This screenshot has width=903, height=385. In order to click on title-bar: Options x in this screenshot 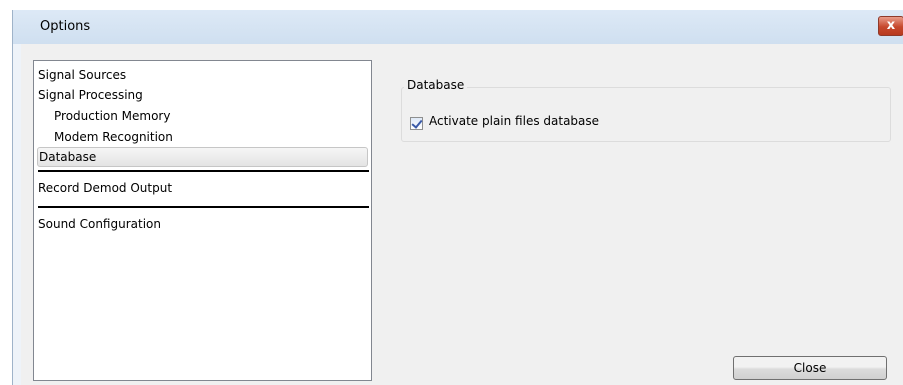, I will do `click(458, 27)`.